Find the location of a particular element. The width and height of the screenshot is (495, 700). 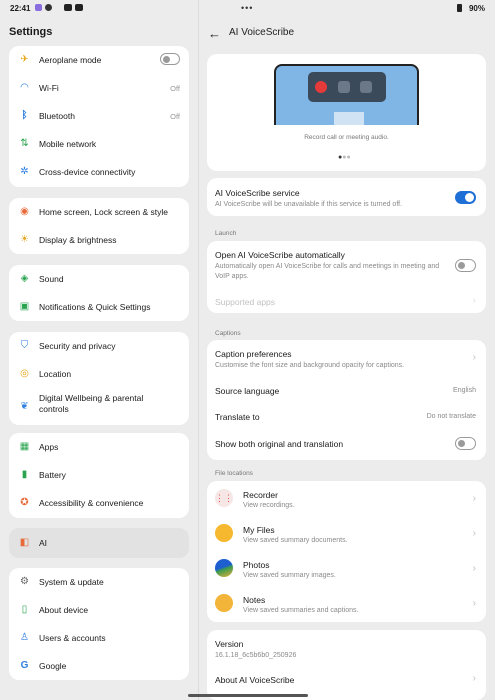

bluetooth-icon: ᛒ is located at coordinates (24, 115).